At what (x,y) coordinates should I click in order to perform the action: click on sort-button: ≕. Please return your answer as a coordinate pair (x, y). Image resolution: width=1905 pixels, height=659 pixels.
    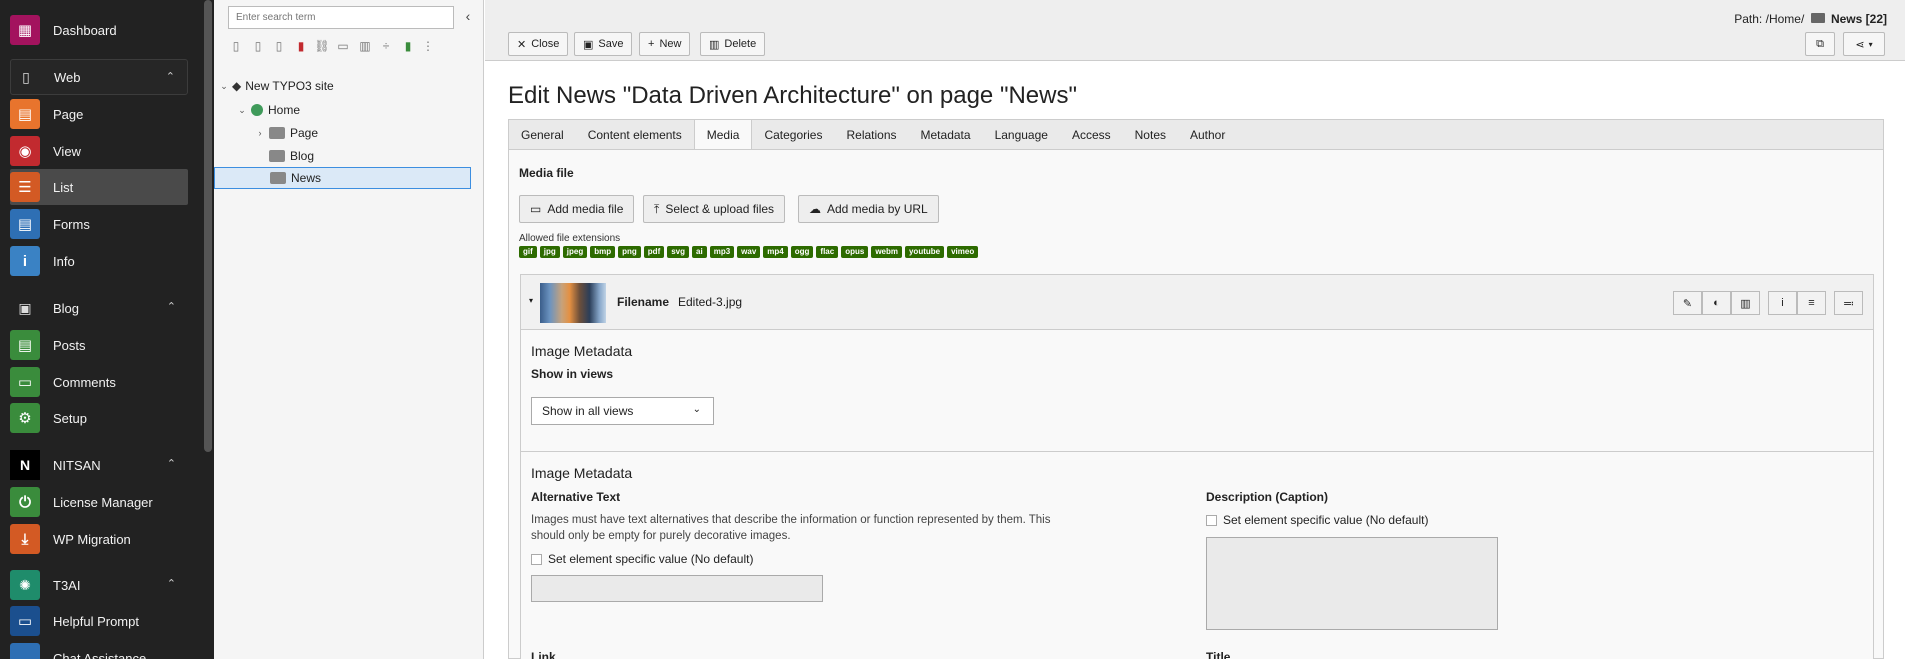
    Looking at the image, I should click on (1848, 303).